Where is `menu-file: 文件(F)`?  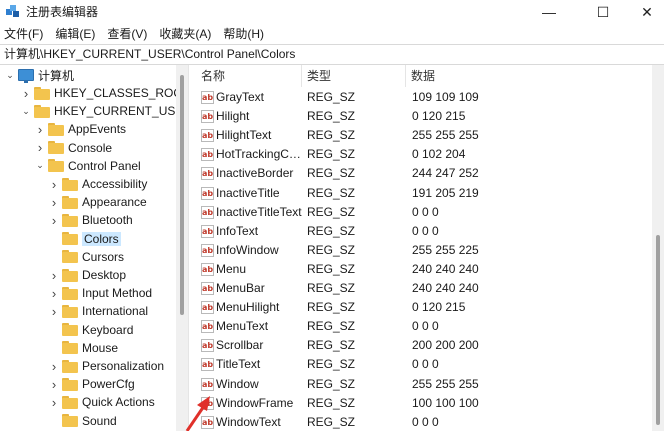 menu-file: 文件(F) is located at coordinates (24, 34).